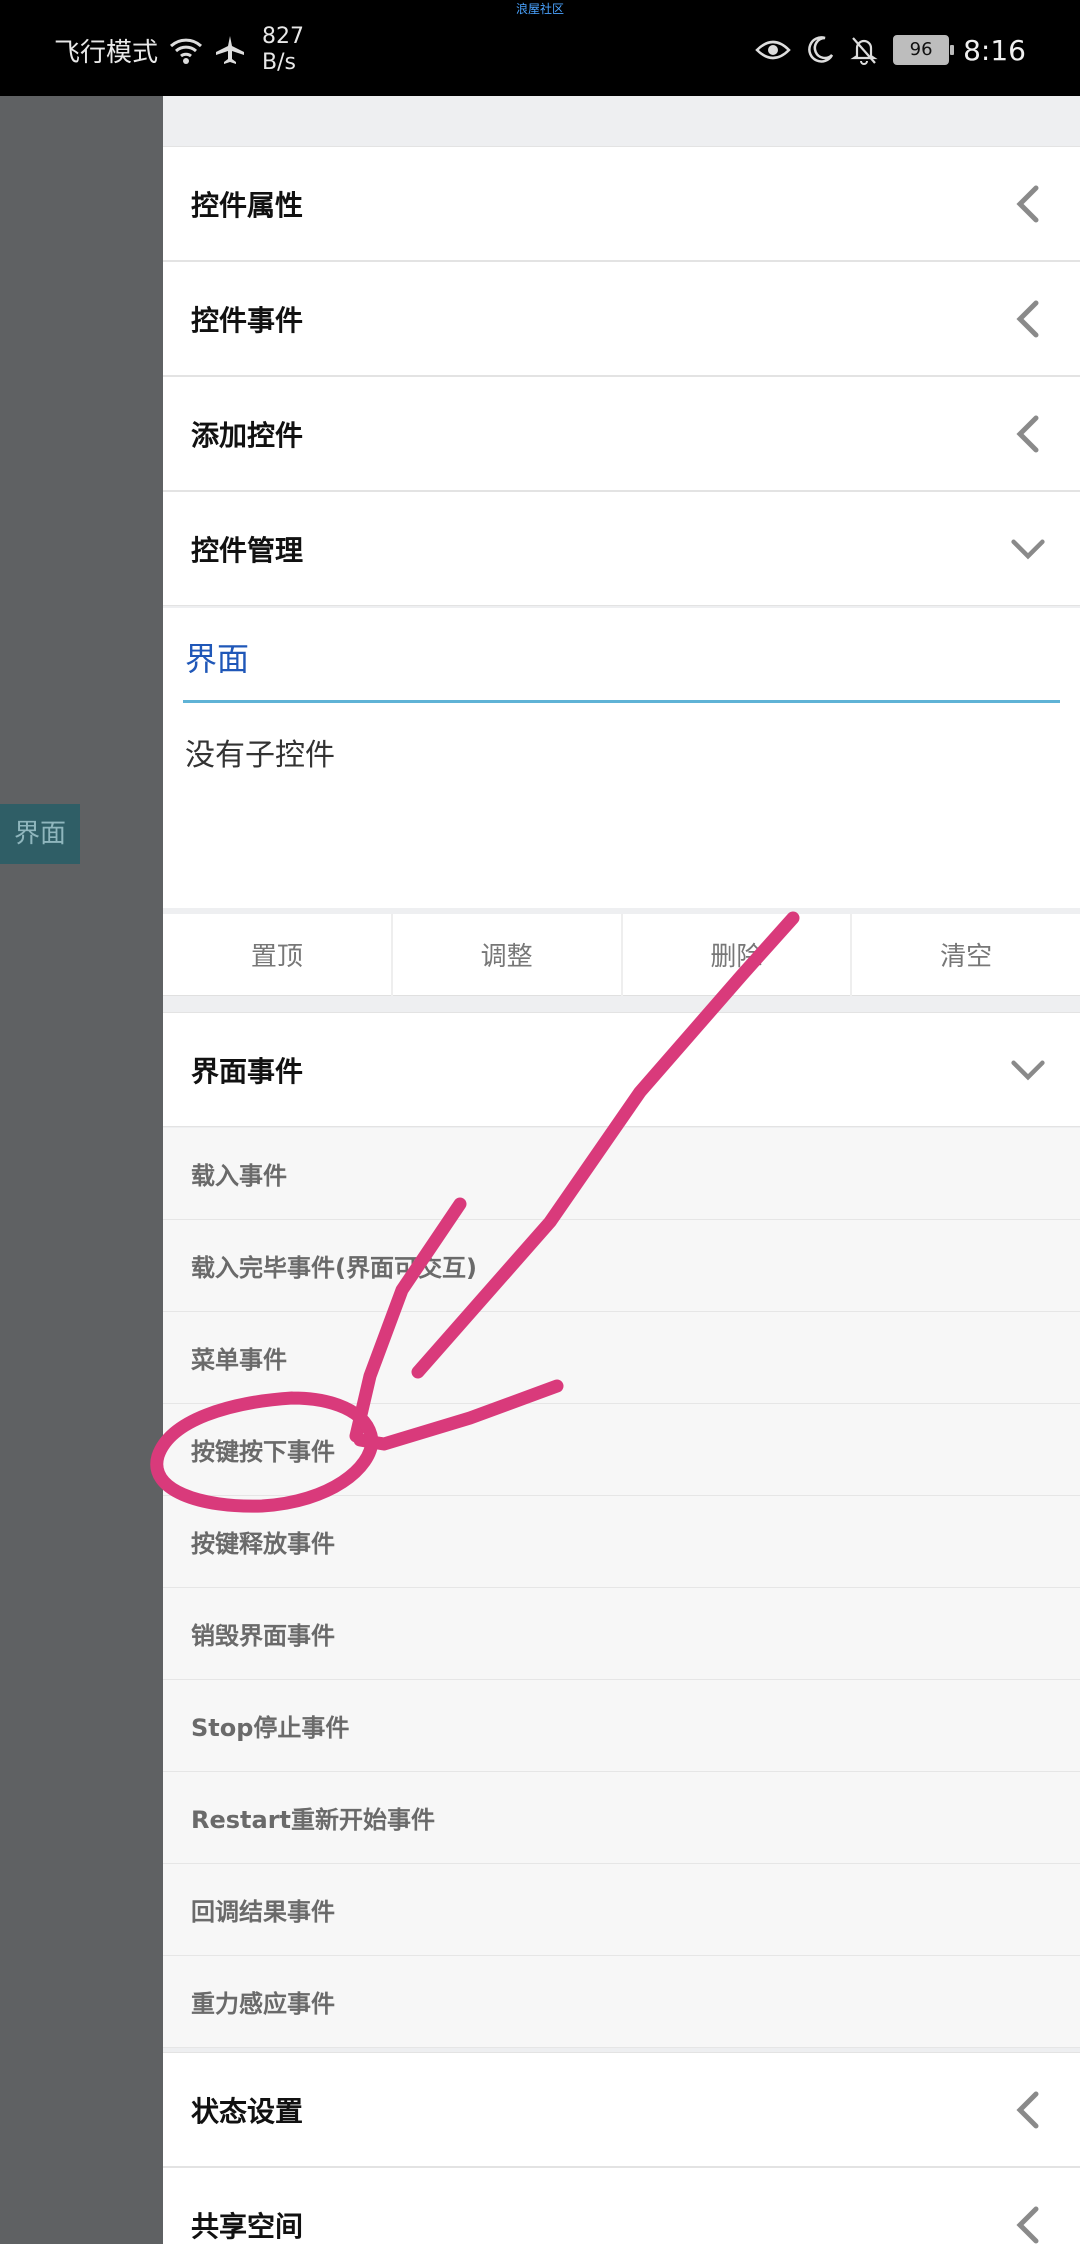 The image size is (1080, 2244). What do you see at coordinates (621, 1542) in the screenshot?
I see `event-item-key-up: 按键释放事件` at bounding box center [621, 1542].